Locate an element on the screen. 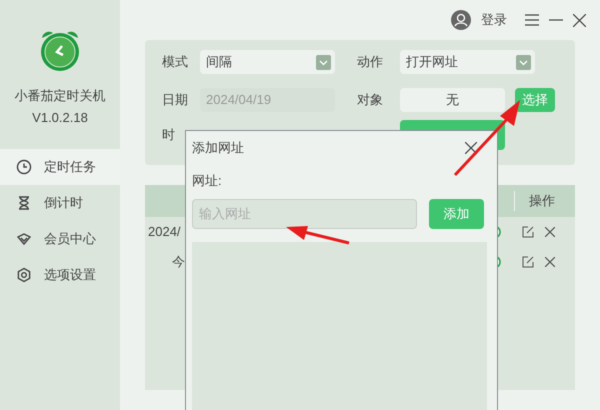 The image size is (600, 410). table-cell-text: 2024/ is located at coordinates (164, 232).